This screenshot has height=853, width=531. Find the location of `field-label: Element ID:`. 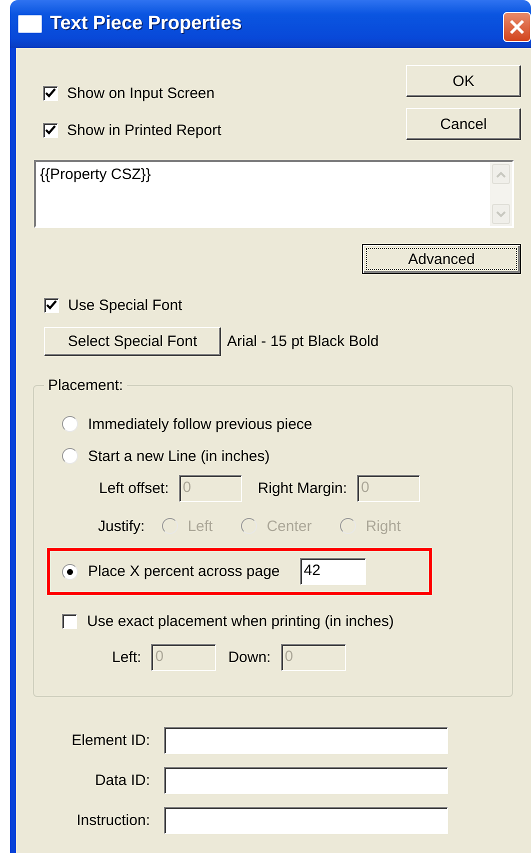

field-label: Element ID: is located at coordinates (110, 740).